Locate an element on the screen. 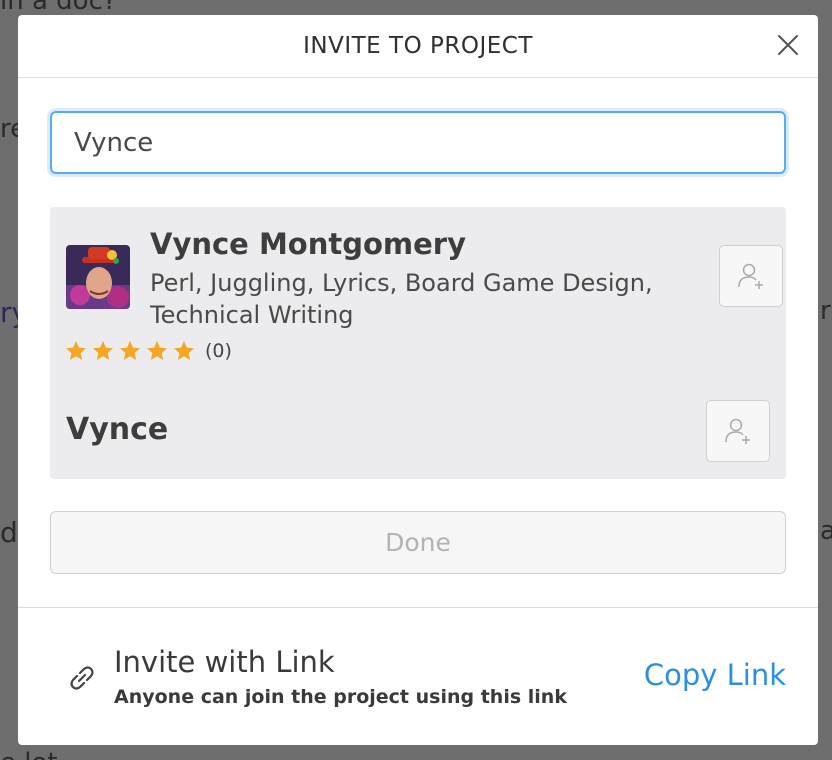 This screenshot has width=832, height=760. rating-count: (0) is located at coordinates (218, 351).